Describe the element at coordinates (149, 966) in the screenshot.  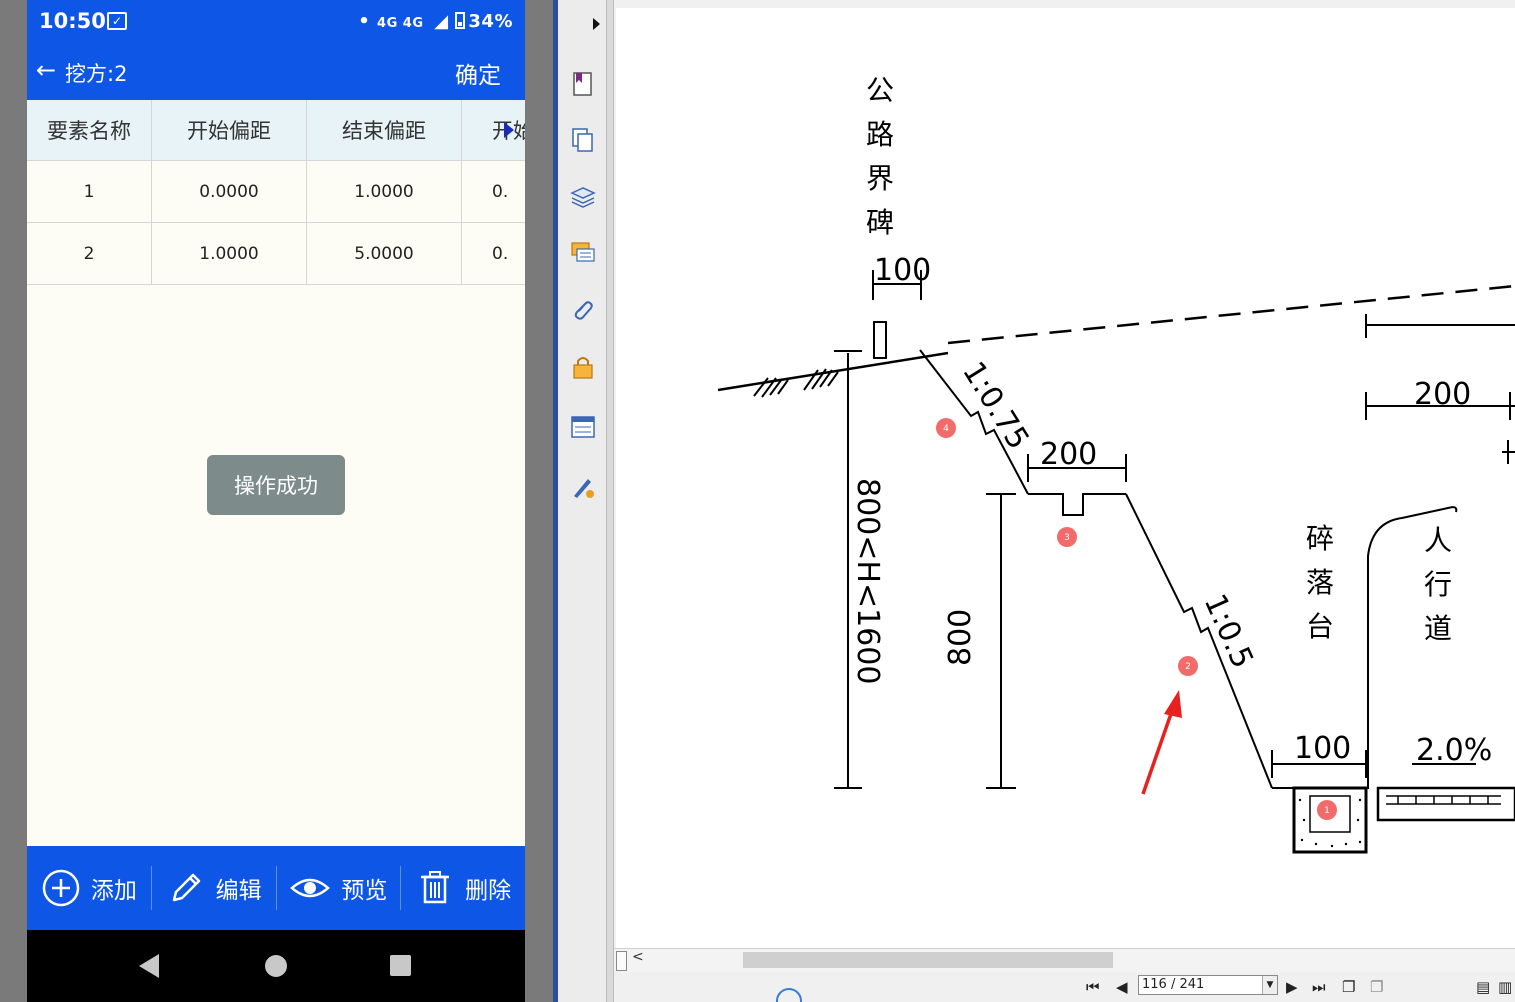
I see `nav-back-icon` at that location.